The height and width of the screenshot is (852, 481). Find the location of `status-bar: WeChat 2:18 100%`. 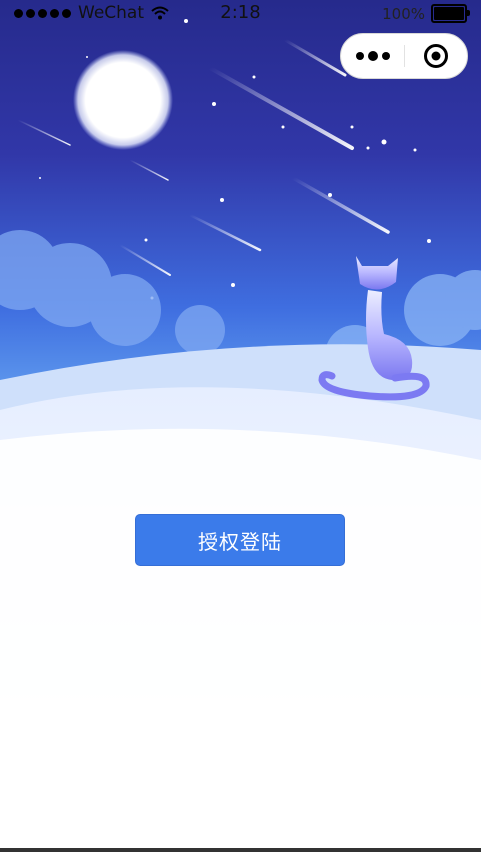

status-bar: WeChat 2:18 100% is located at coordinates (240, 15).